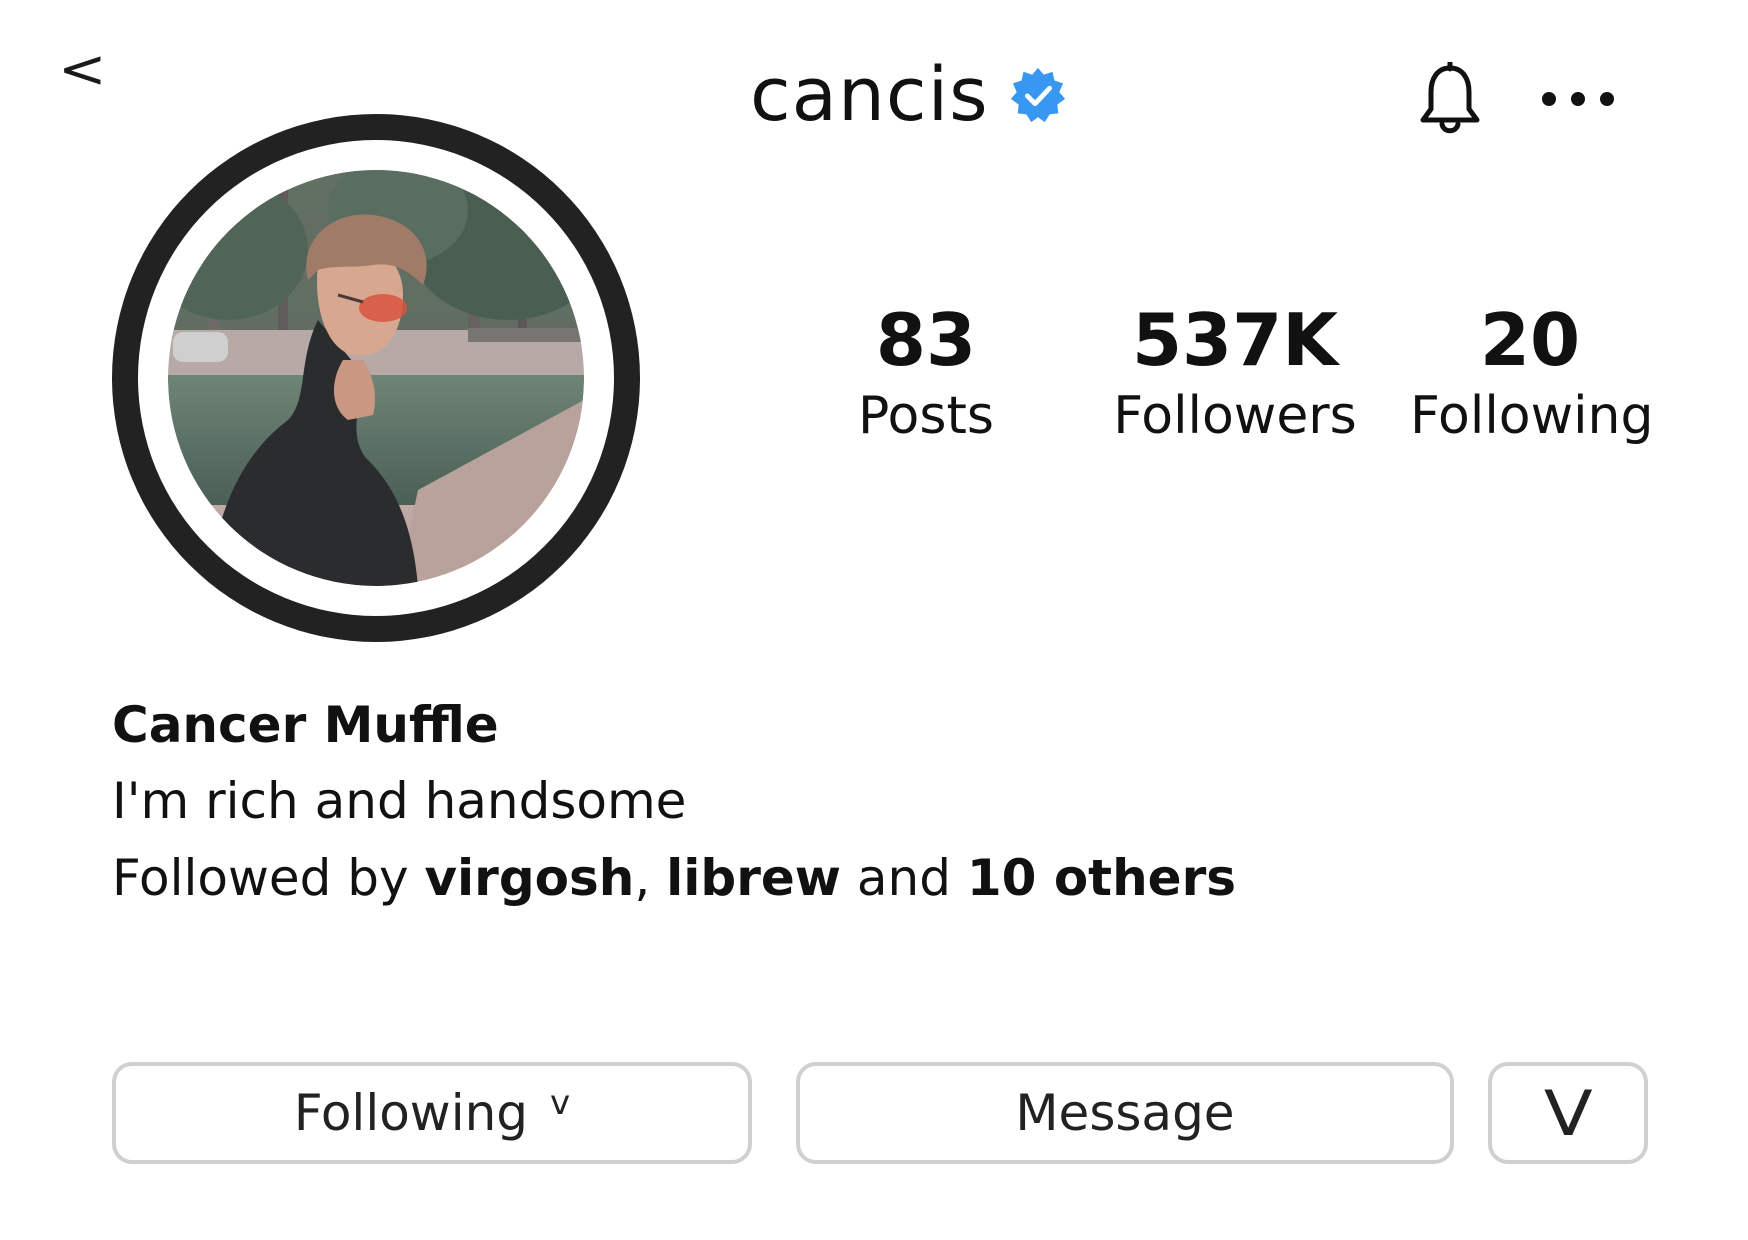 The width and height of the screenshot is (1748, 1240). Describe the element at coordinates (1037, 95) in the screenshot. I see `verified-icon` at that location.